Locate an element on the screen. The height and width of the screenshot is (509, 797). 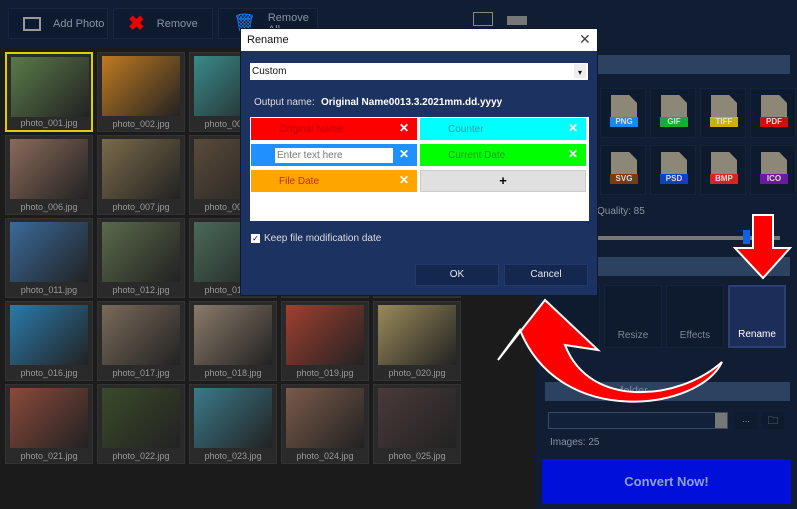
curved-arrow is located at coordinates (610, 350).